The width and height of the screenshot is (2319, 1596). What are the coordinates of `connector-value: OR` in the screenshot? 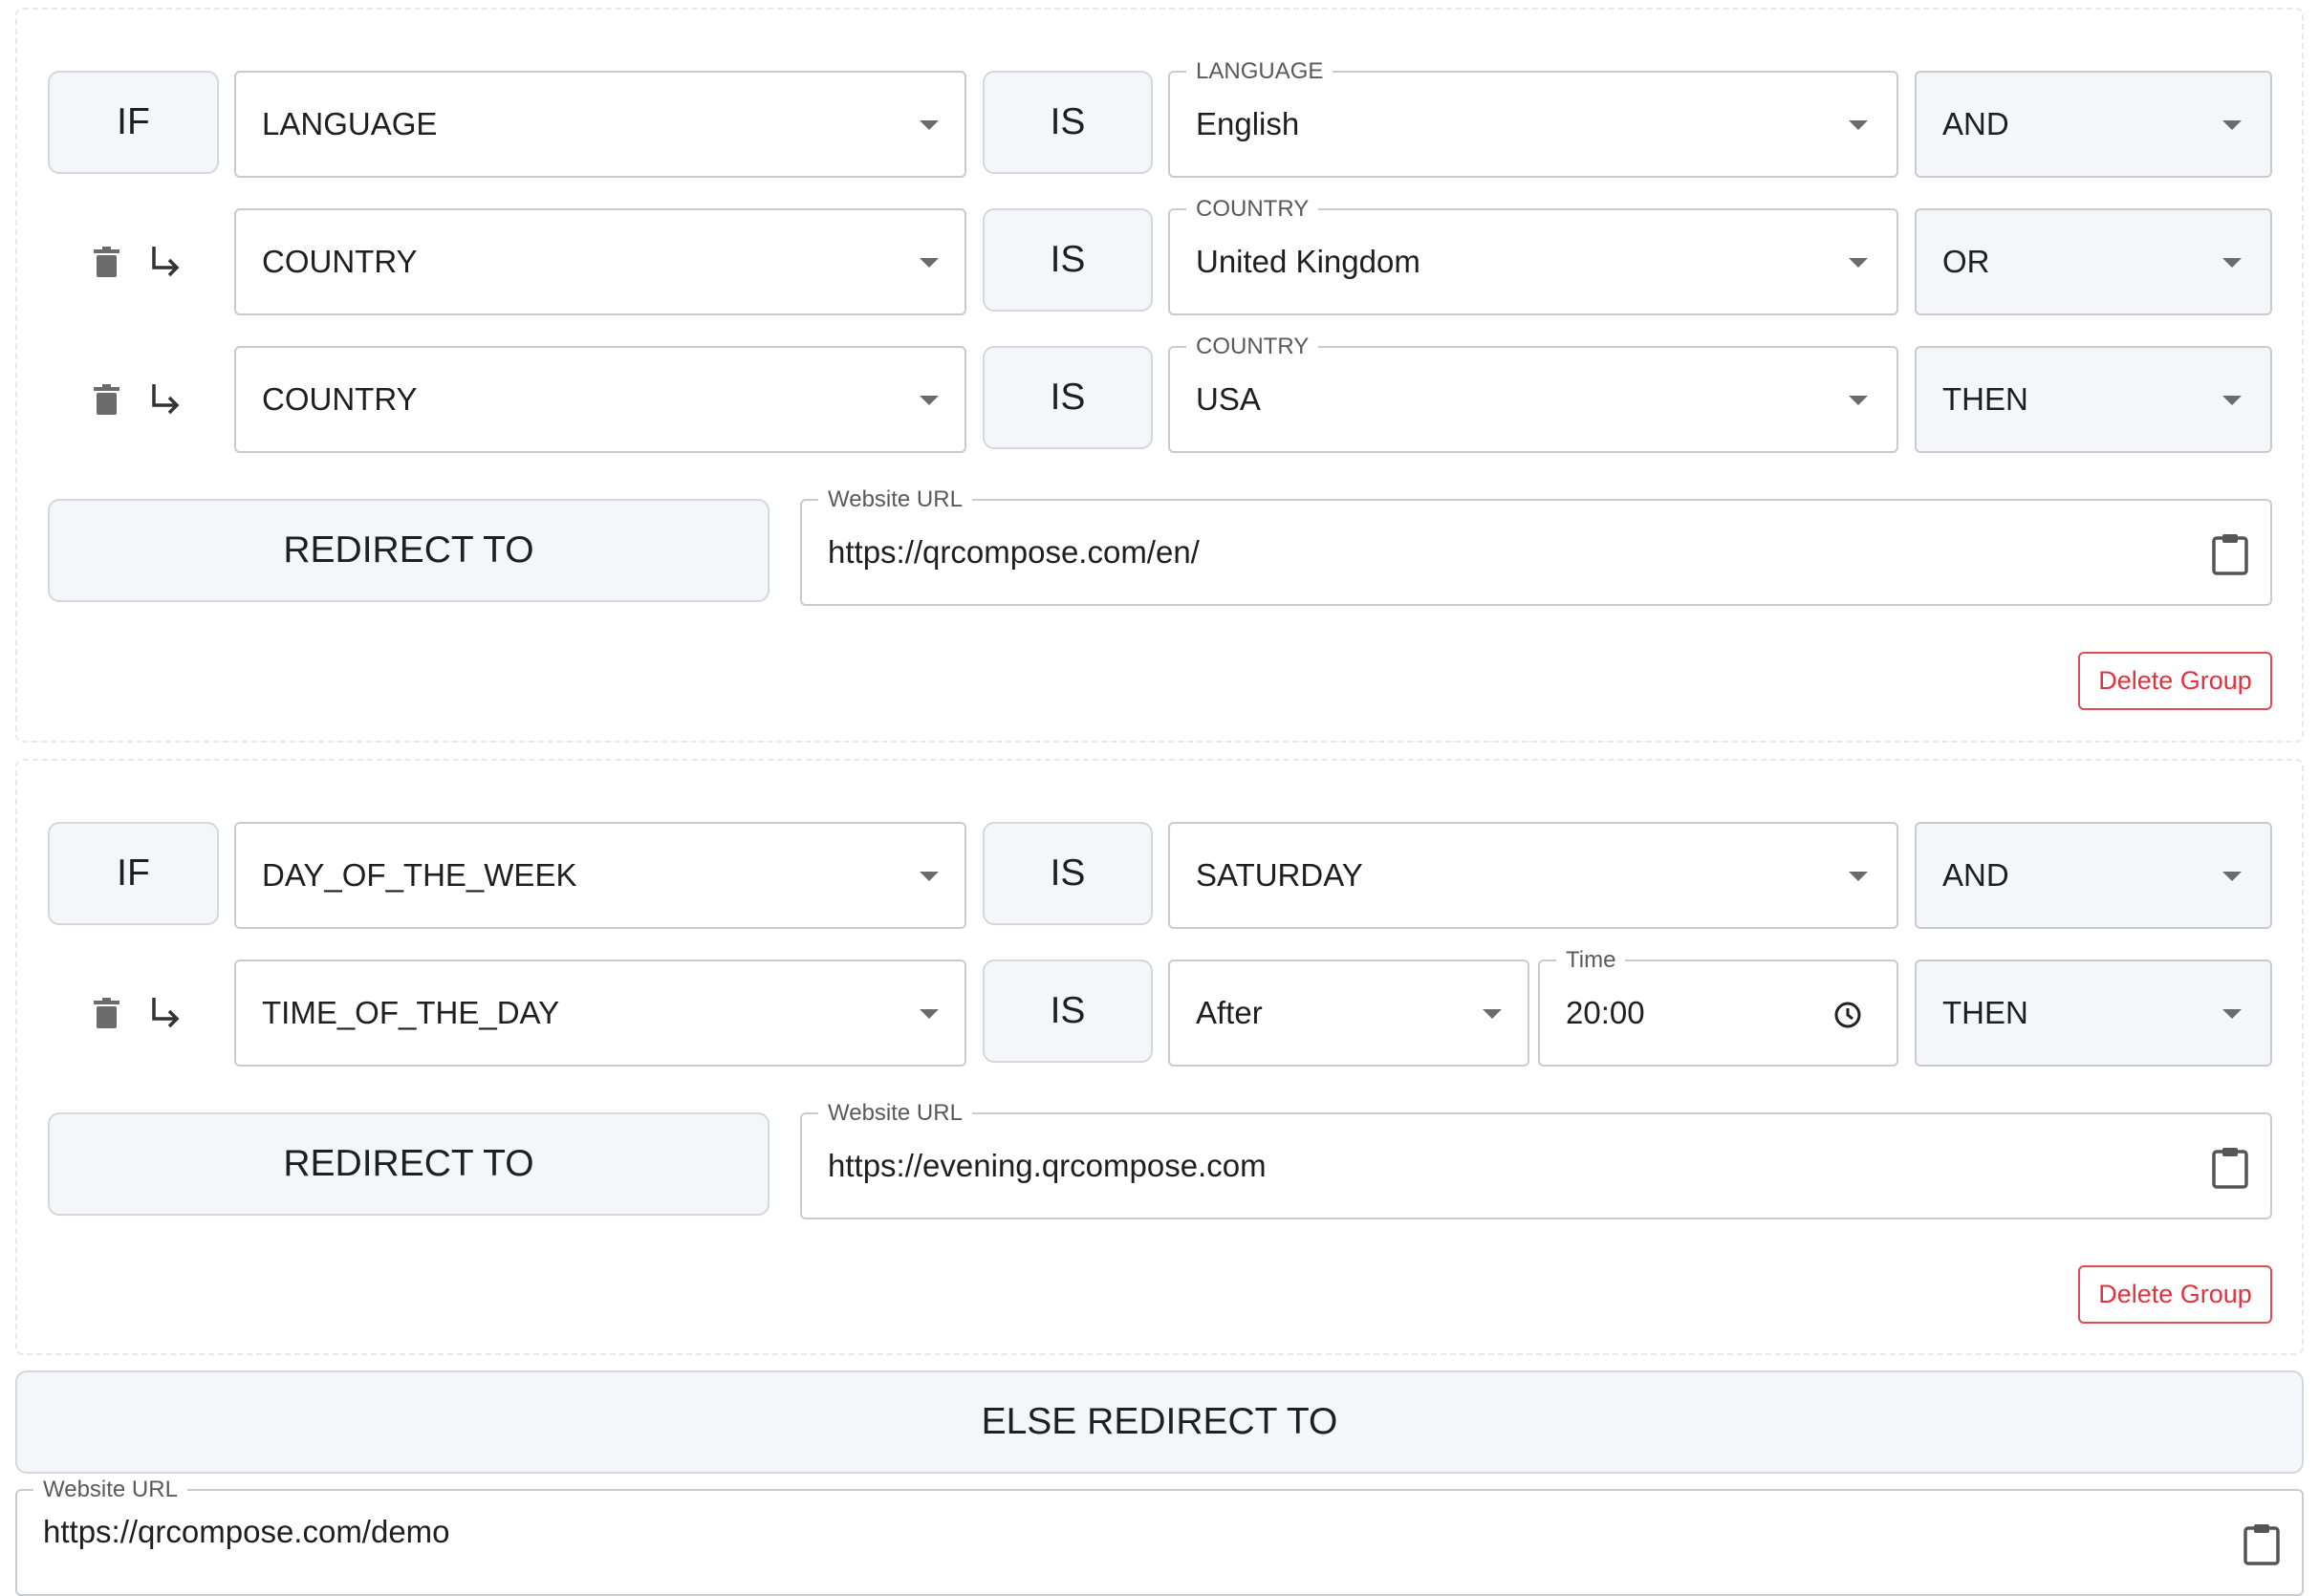 It's located at (1966, 261).